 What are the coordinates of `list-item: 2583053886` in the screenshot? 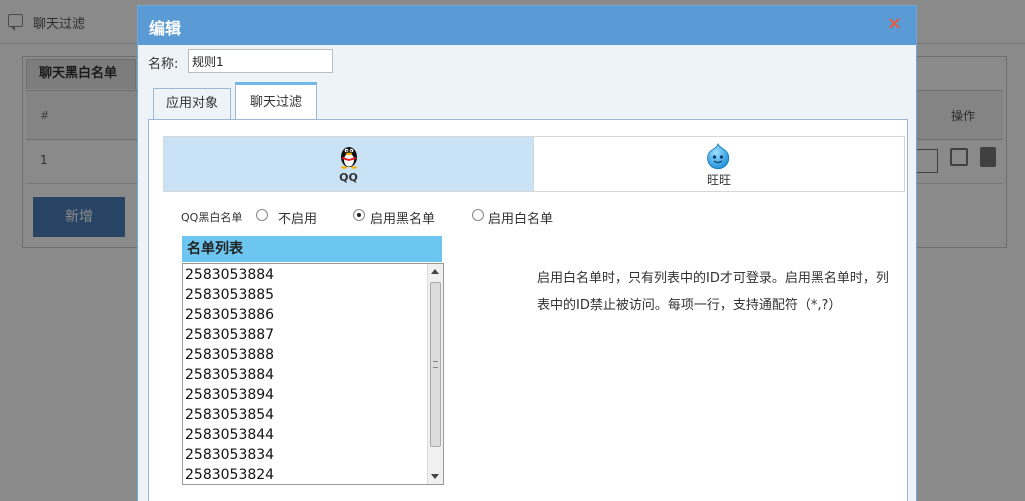 It's located at (230, 315).